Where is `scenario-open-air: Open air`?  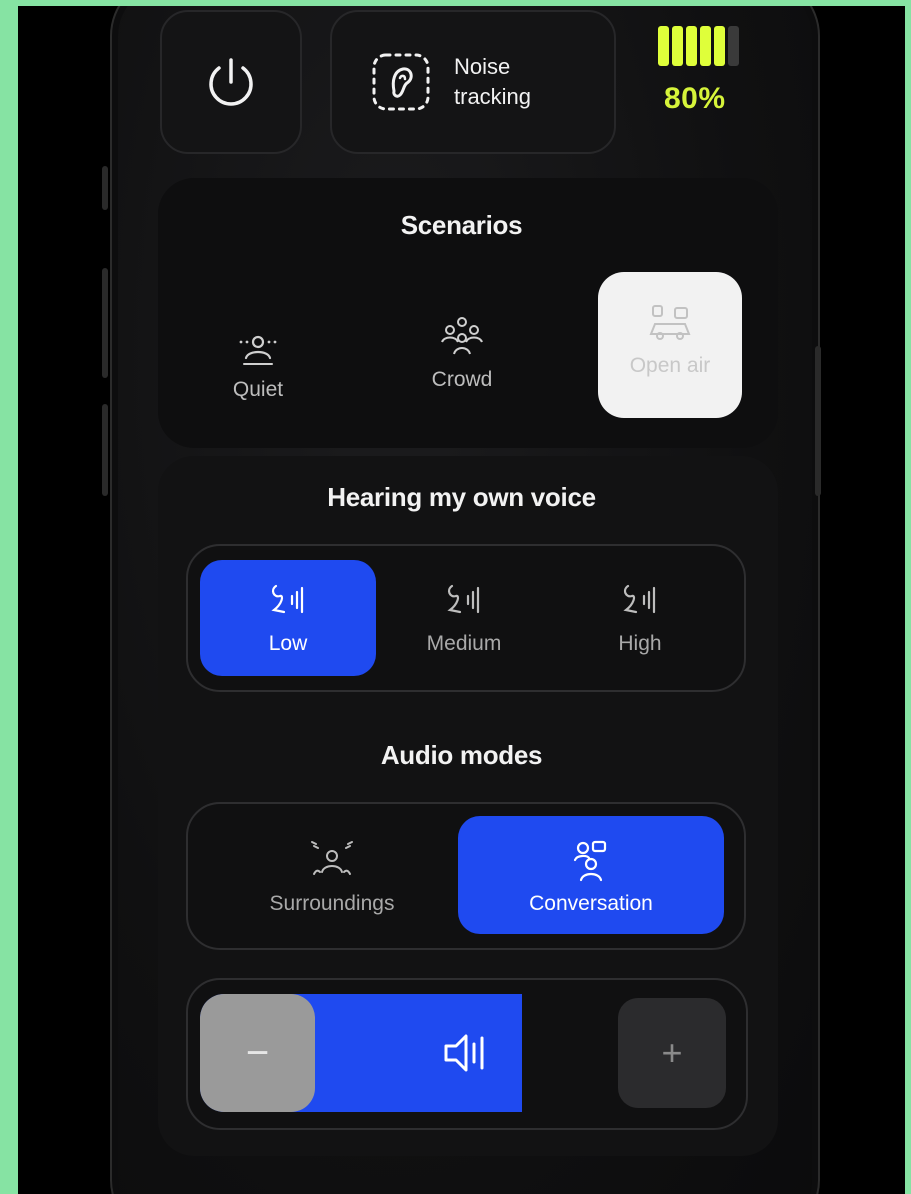 scenario-open-air: Open air is located at coordinates (670, 345).